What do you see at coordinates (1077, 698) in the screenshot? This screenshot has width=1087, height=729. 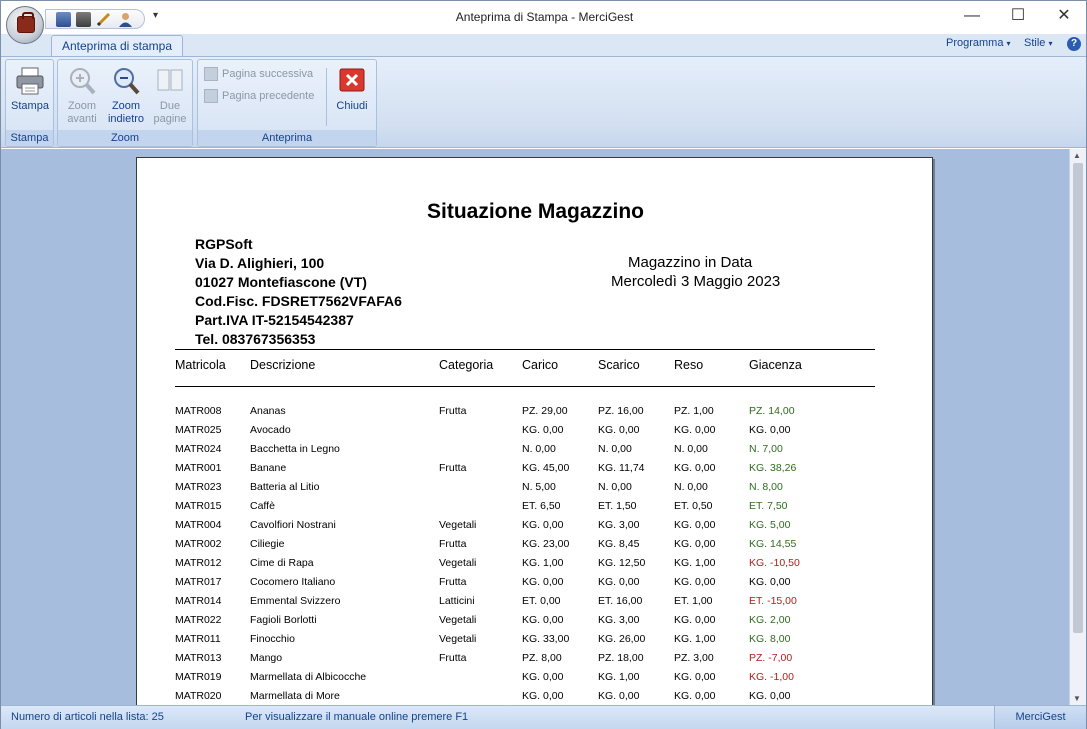 I see `scroll-down-icon: ▼` at bounding box center [1077, 698].